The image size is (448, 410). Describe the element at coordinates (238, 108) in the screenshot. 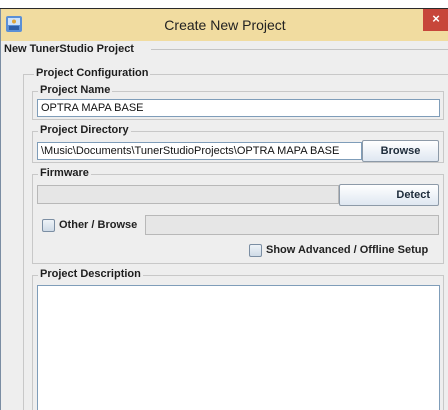

I see `project-name-field: OPTRA MAPA BASE` at that location.